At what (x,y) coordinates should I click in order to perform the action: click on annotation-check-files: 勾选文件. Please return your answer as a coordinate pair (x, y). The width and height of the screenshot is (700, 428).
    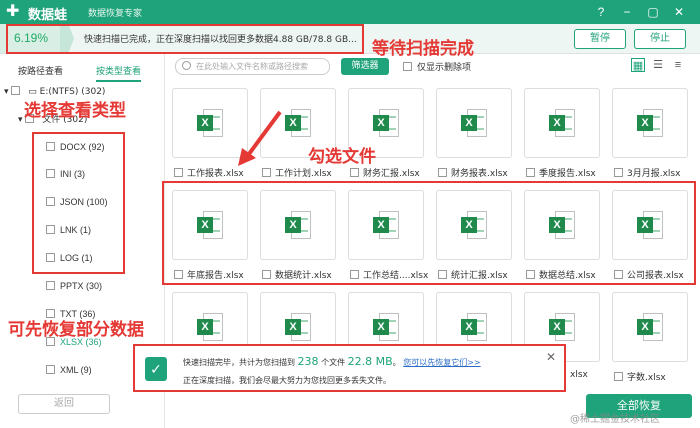
    Looking at the image, I should click on (342, 157).